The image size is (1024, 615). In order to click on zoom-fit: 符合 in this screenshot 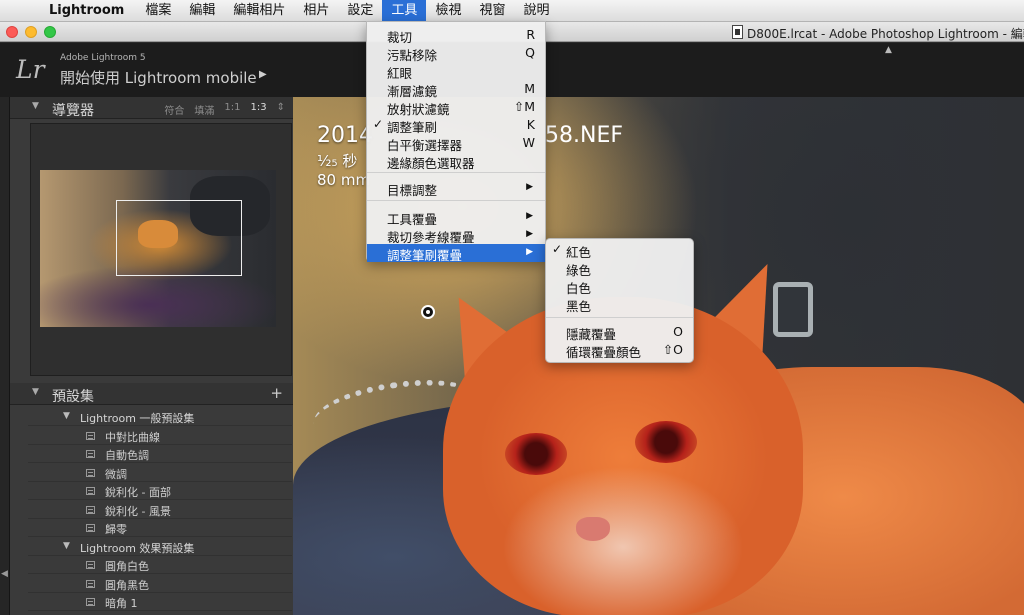, I will do `click(174, 109)`.